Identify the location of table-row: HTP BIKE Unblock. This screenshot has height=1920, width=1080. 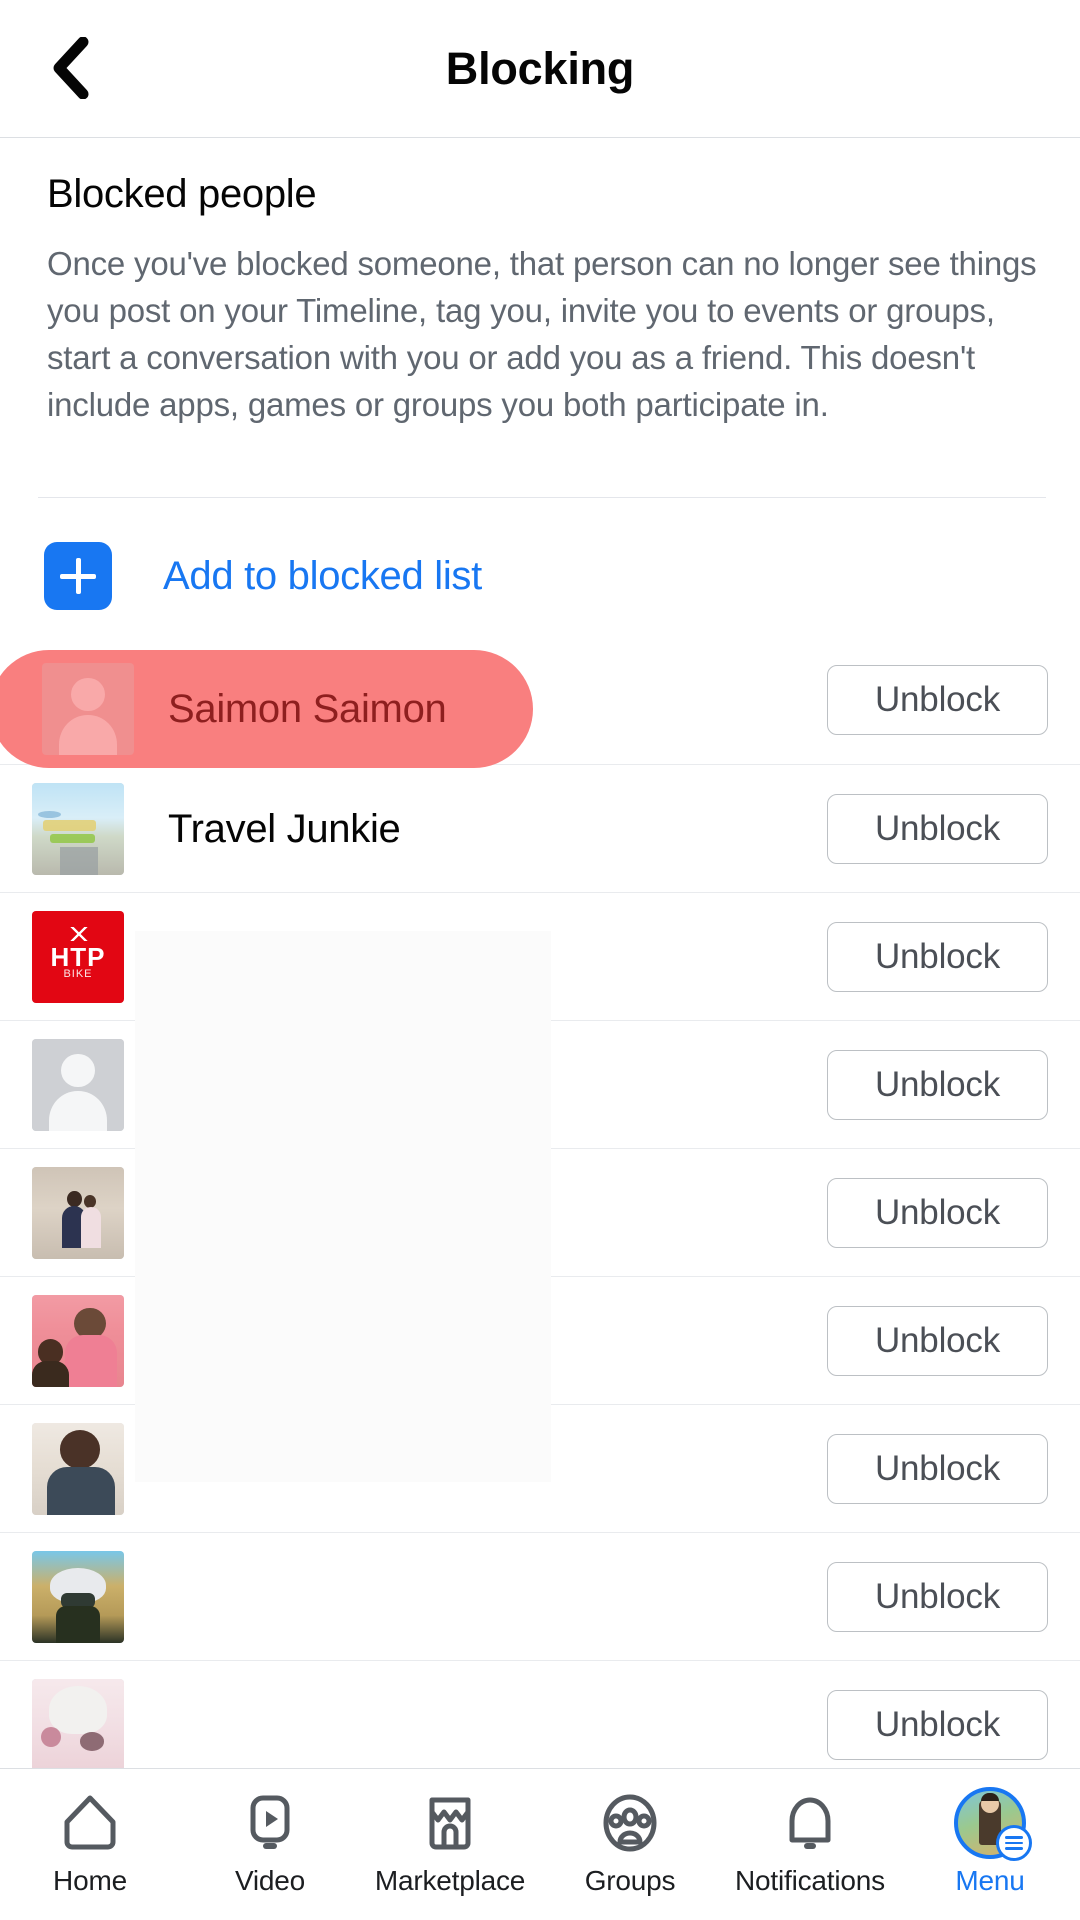
(540, 956).